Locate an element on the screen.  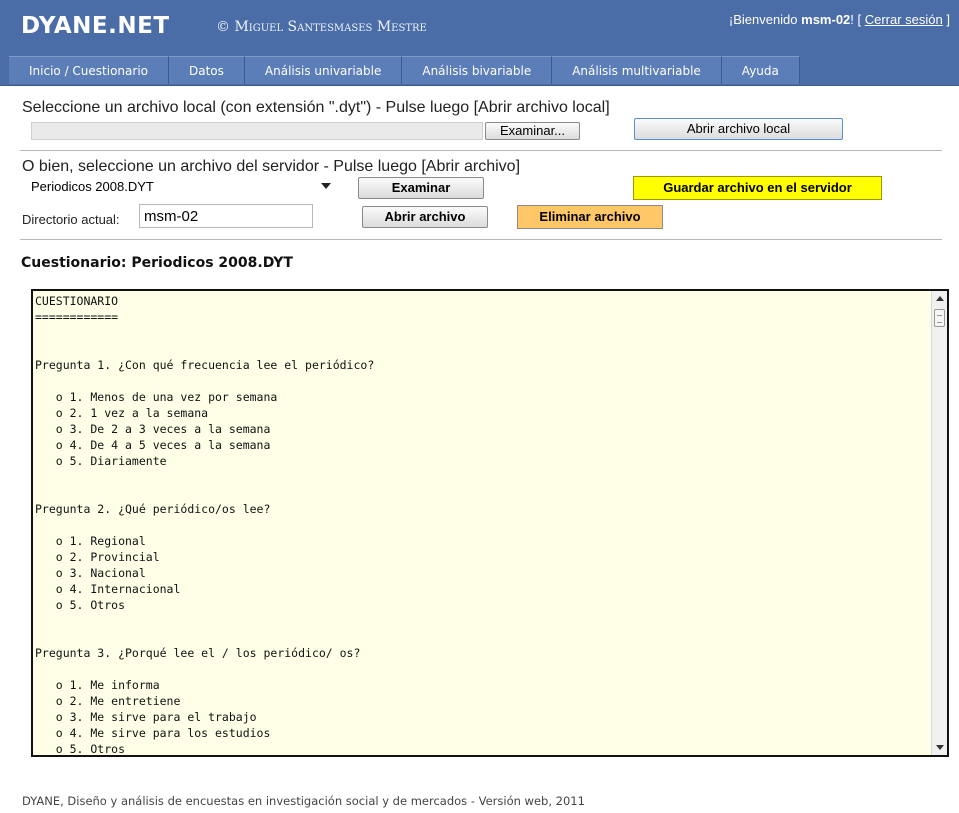
nav-item-multivariable: Análisis multivariable is located at coordinates (637, 70).